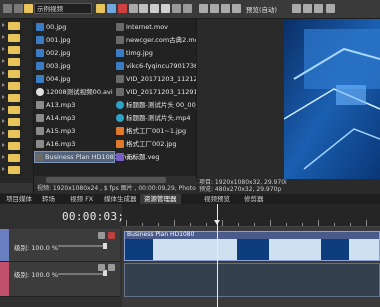  I want to click on tree-scrollbar, so click(16, 188).